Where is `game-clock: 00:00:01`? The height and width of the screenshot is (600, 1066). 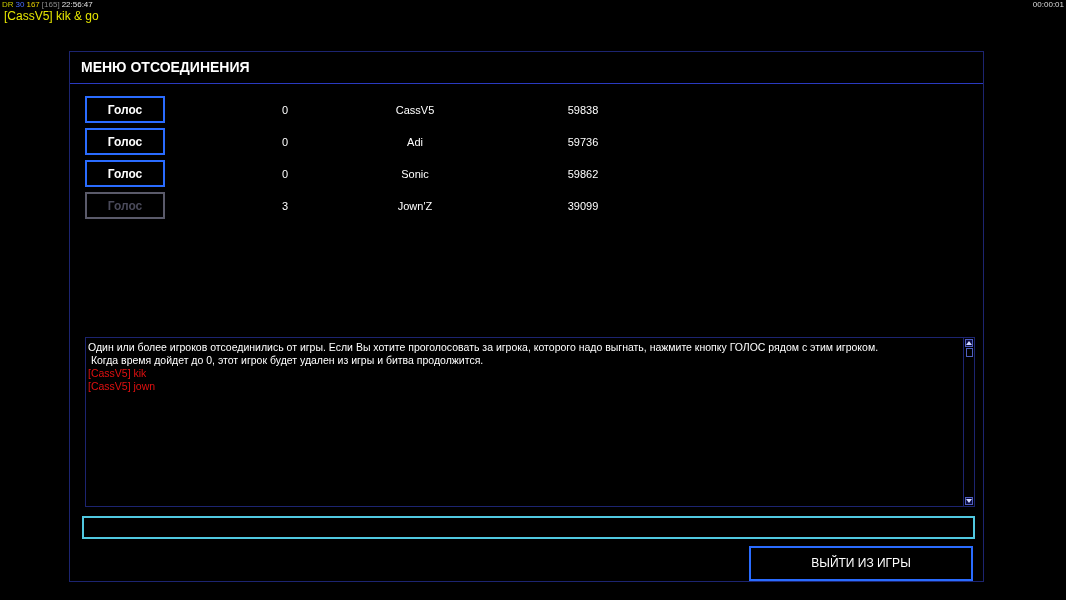
game-clock: 00:00:01 is located at coordinates (1048, 4).